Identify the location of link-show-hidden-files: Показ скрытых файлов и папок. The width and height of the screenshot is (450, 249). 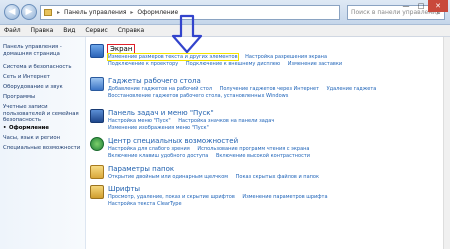
(277, 177).